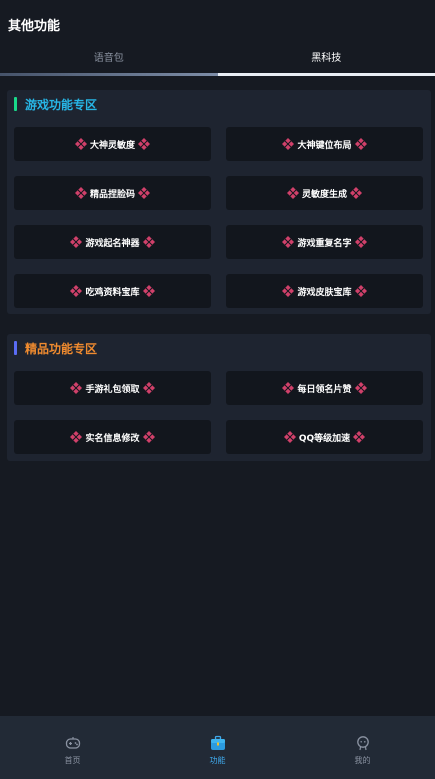  I want to click on section-header: 游戏功能专区, so click(56, 104).